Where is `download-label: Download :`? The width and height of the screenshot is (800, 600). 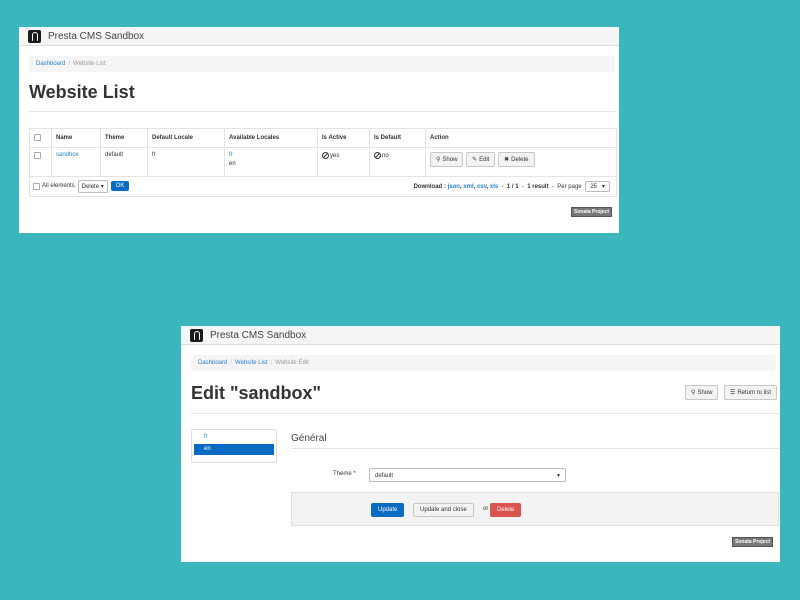 download-label: Download : is located at coordinates (429, 187).